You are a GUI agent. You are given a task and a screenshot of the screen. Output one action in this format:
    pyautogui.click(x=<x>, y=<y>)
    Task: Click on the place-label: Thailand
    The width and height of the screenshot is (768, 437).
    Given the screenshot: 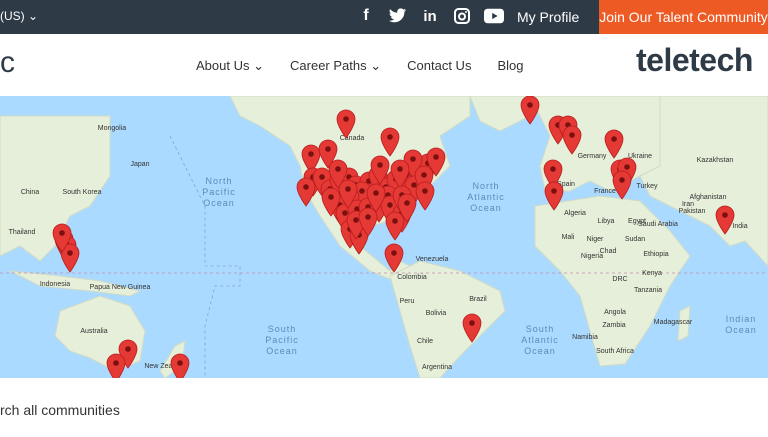 What is the action you would take?
    pyautogui.click(x=22, y=232)
    